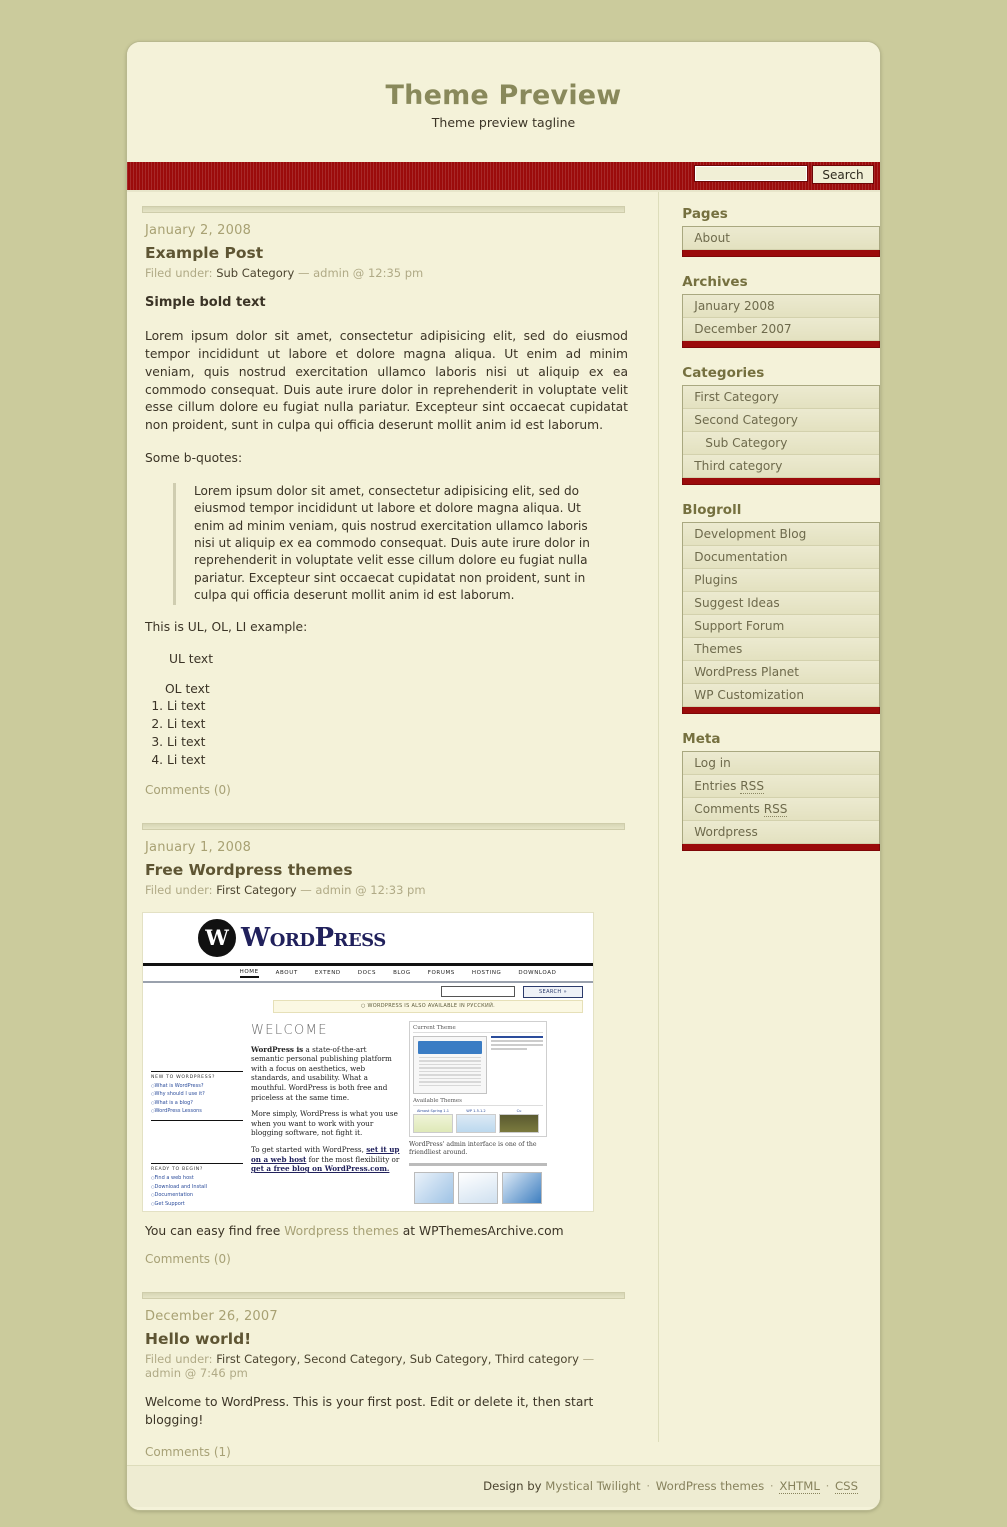 This screenshot has height=1527, width=1007. I want to click on sidebar-item-about: About, so click(781, 238).